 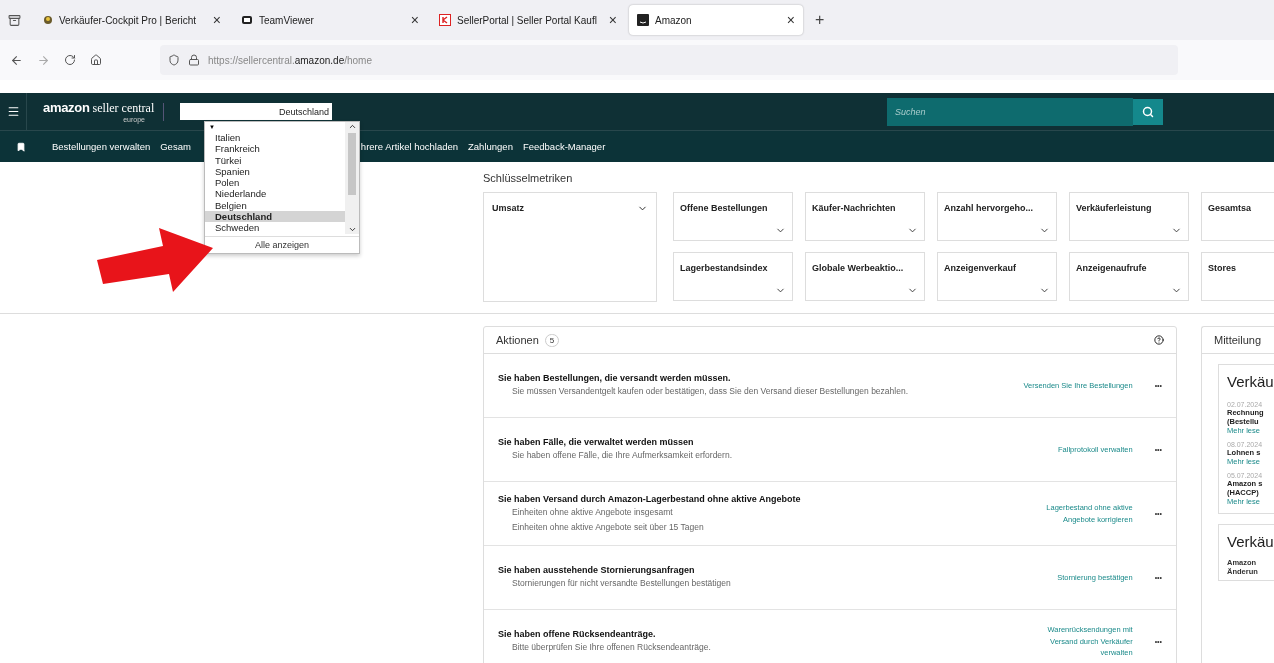 What do you see at coordinates (716, 20) in the screenshot?
I see `browser-tab: Amazon ×` at bounding box center [716, 20].